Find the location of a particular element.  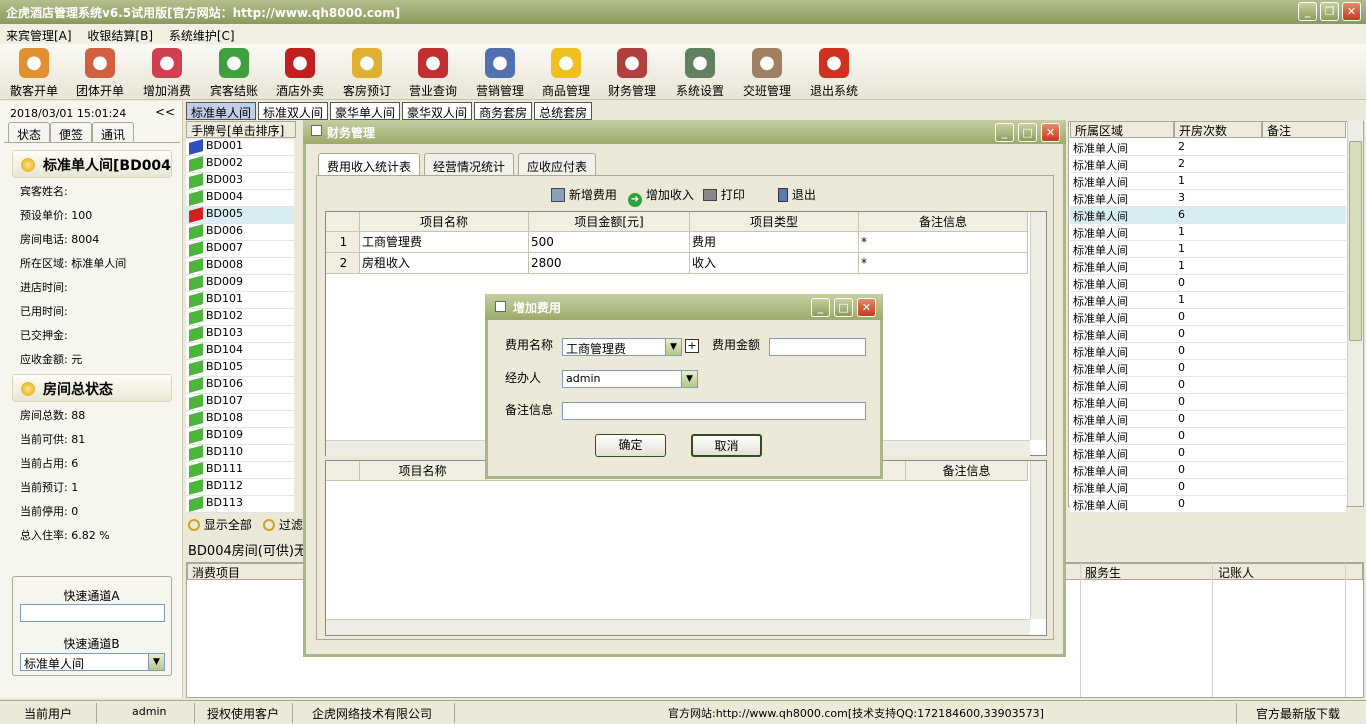

toolbar-button-10: ● 系统设置 is located at coordinates (700, 73).